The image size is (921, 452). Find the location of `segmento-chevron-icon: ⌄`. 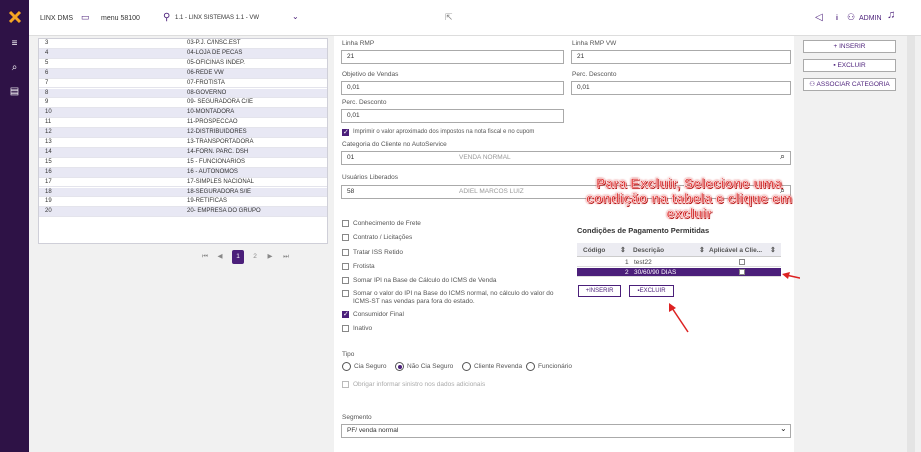

segmento-chevron-icon: ⌄ is located at coordinates (783, 428).